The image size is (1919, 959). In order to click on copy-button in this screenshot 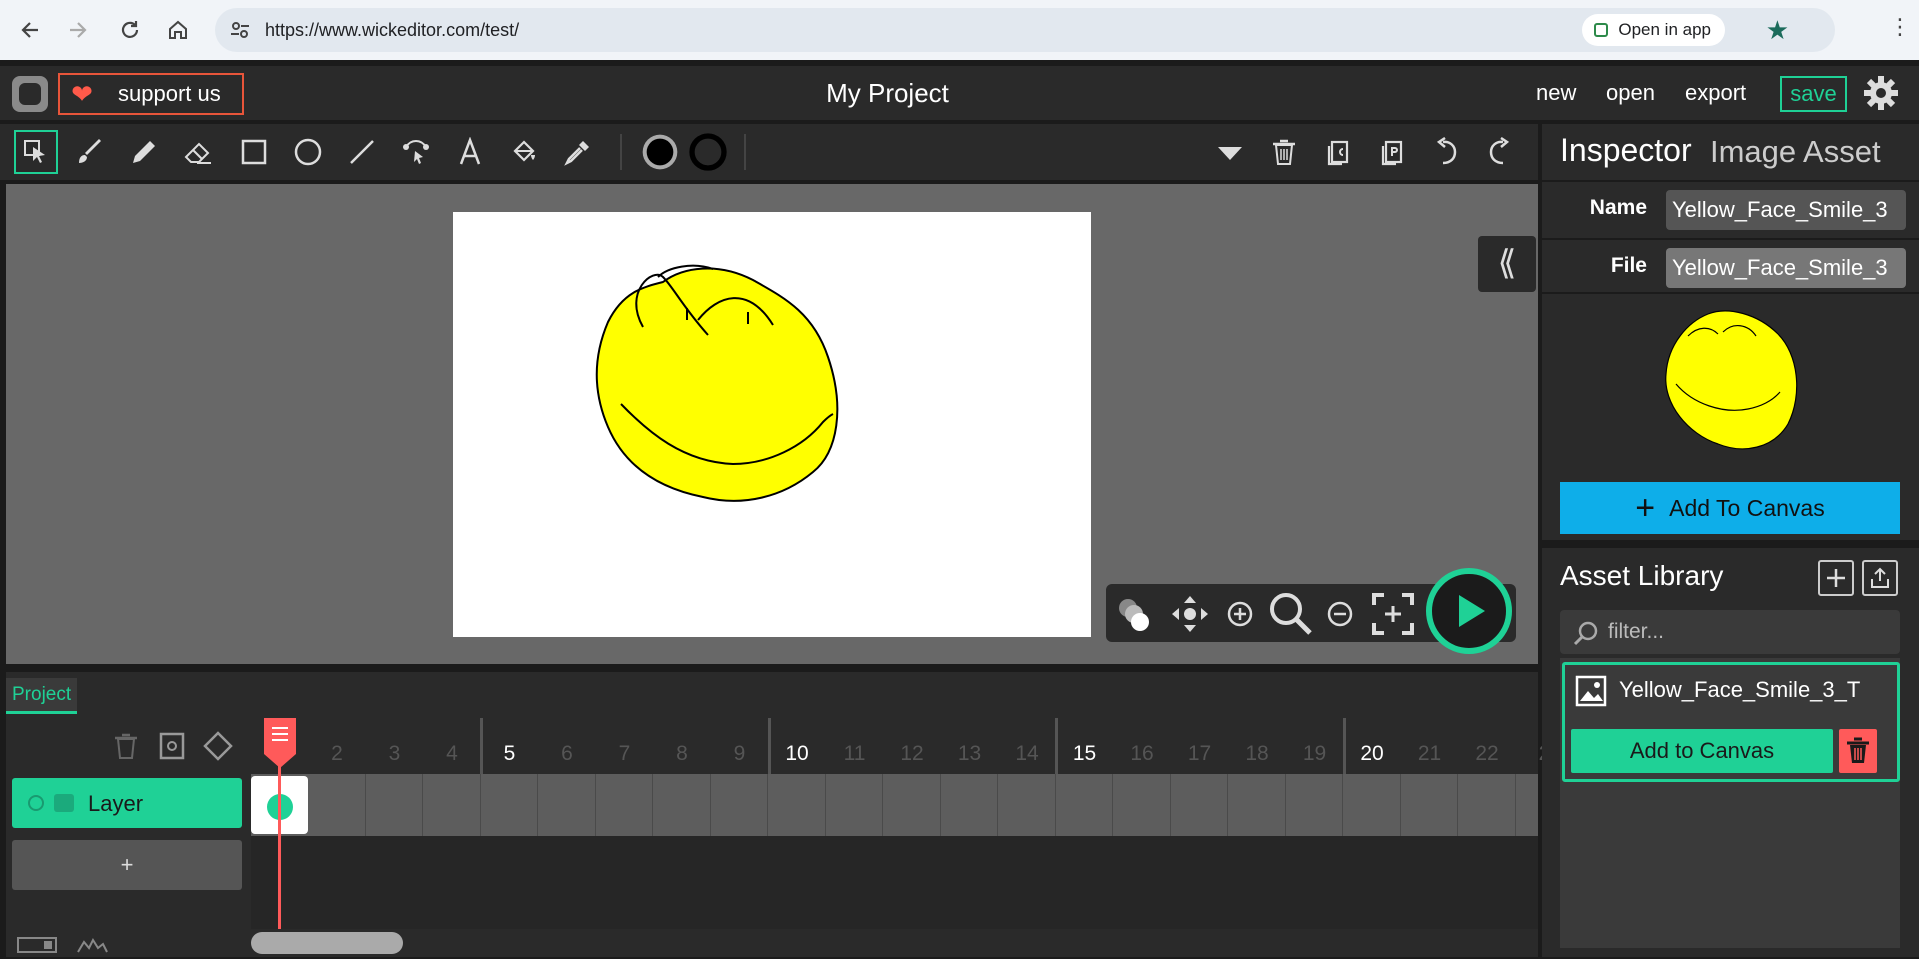, I will do `click(1338, 152)`.